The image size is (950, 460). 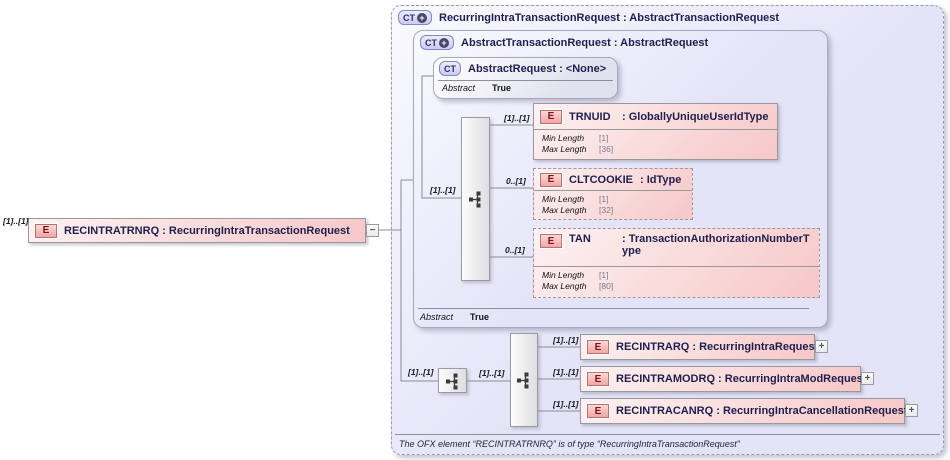 I want to click on facet-row: Max Length [36], so click(x=655, y=149).